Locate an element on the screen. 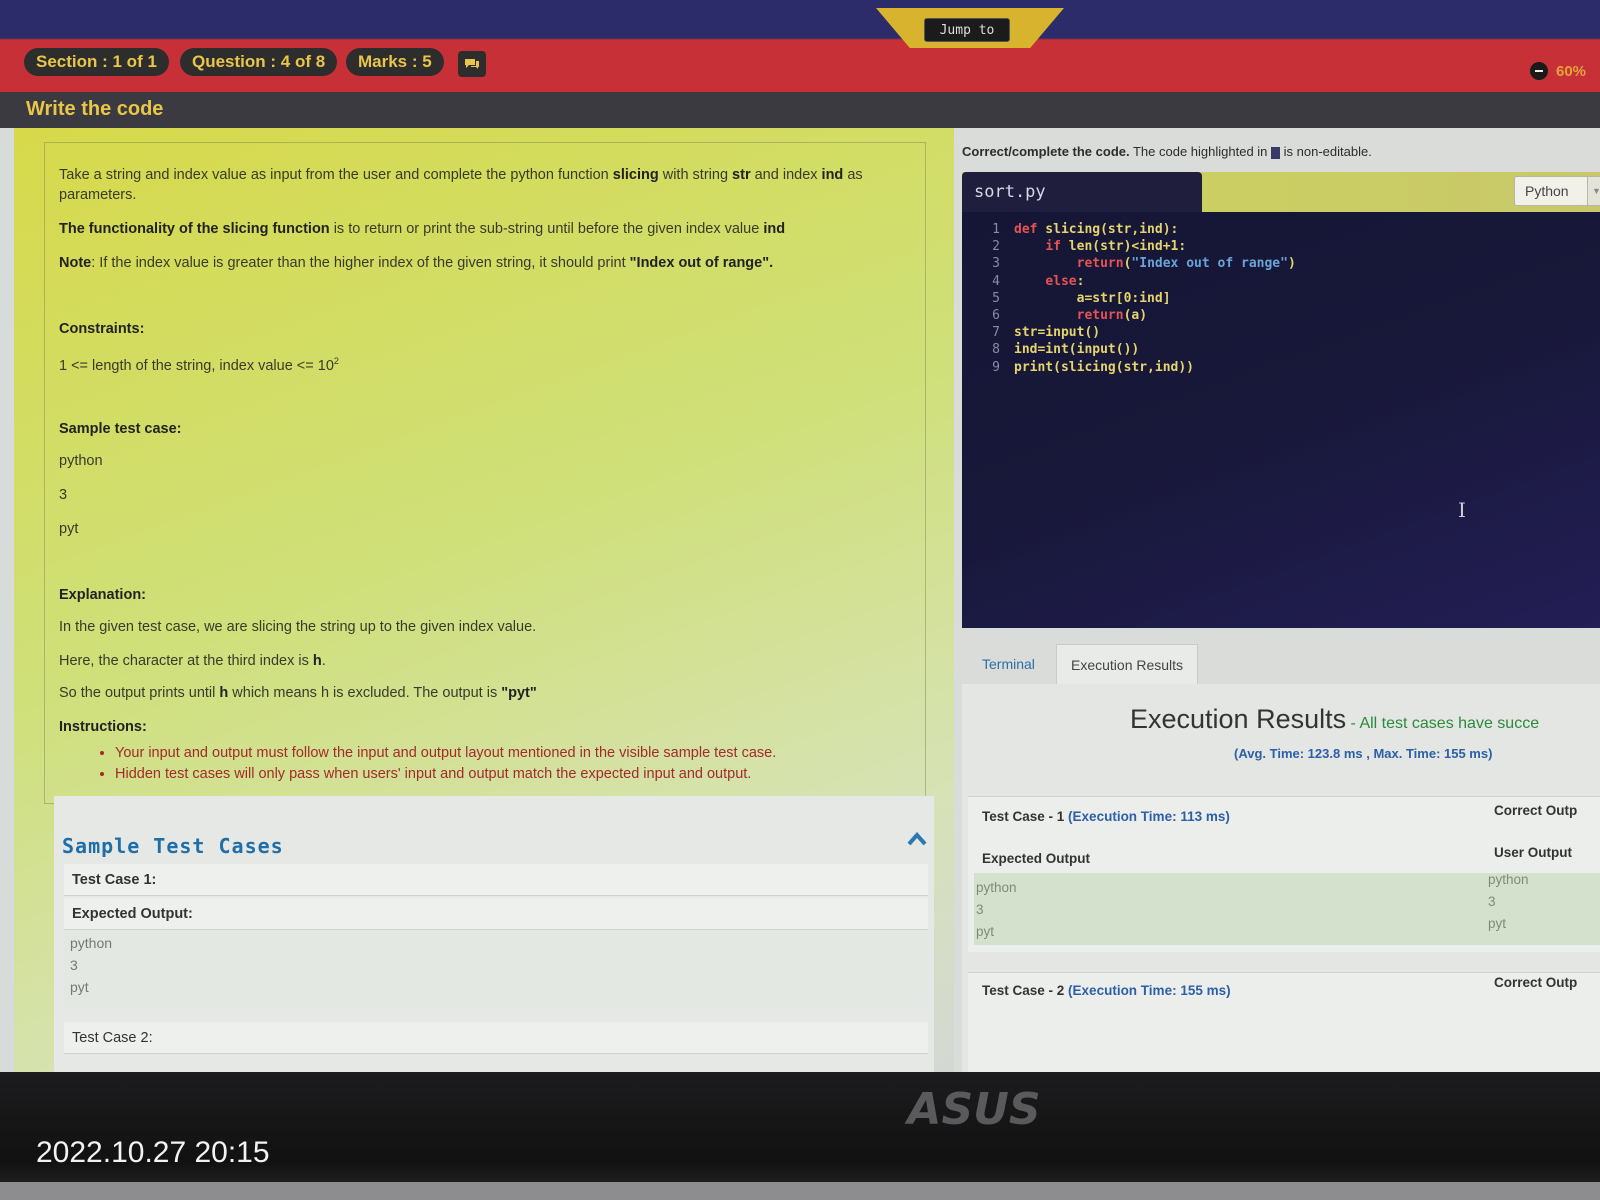 Image resolution: width=1600 pixels, height=1200 pixels. code-line: 9 print(slicing(str,ind)) is located at coordinates (1281, 368).